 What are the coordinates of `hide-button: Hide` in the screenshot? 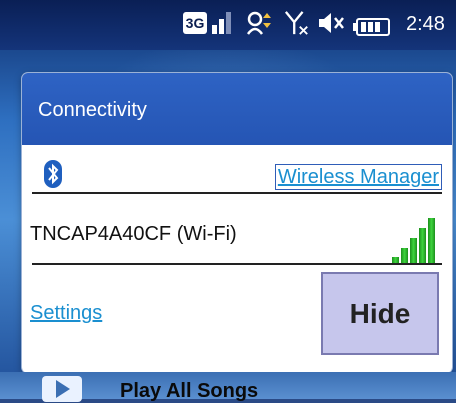 It's located at (380, 313).